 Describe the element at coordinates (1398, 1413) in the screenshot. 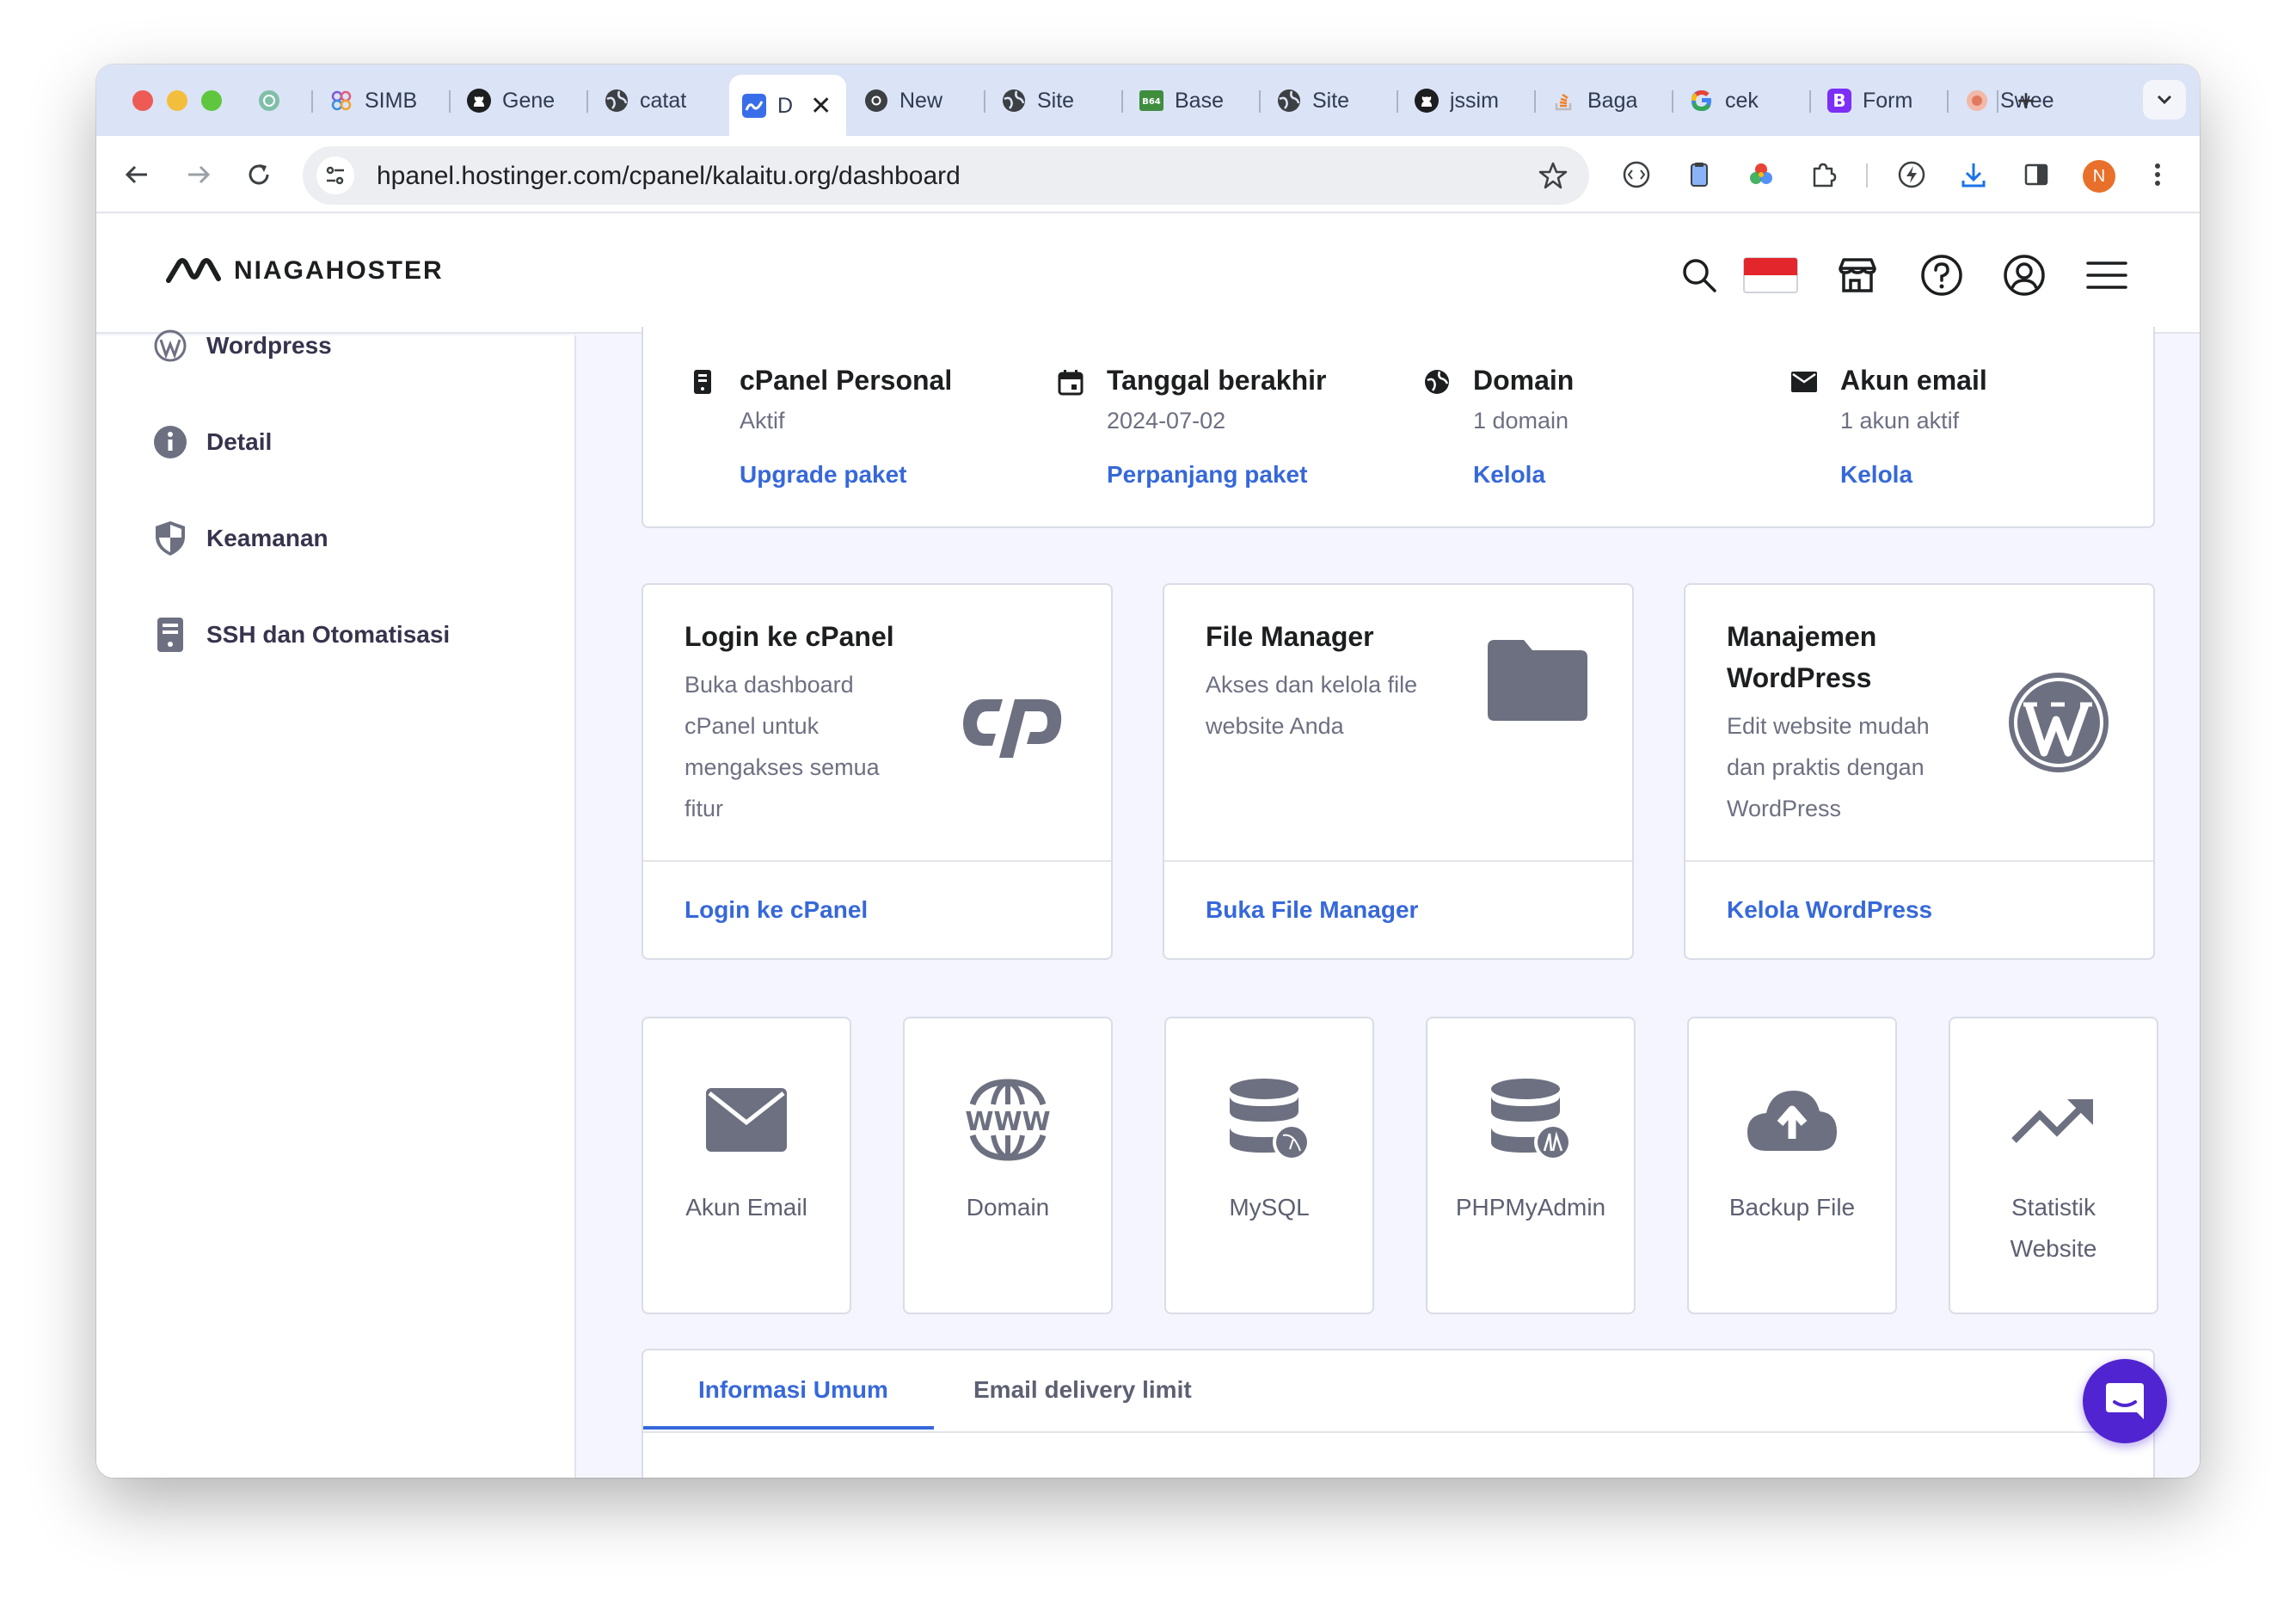

I see `info-tabs-card: Informasi Umum Email delivery limit` at that location.